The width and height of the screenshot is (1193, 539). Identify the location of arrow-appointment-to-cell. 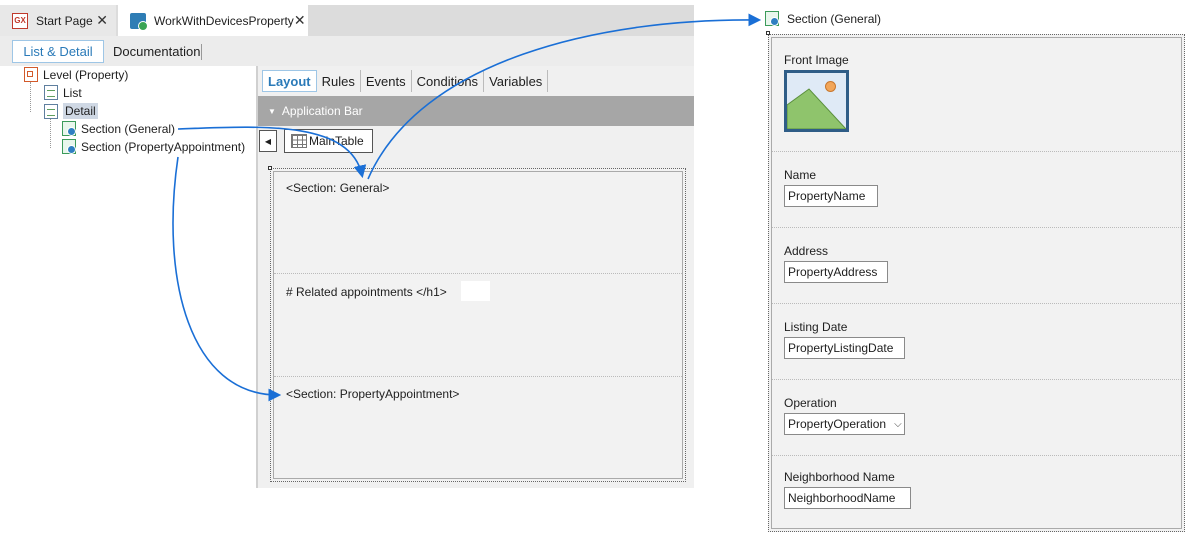
(227, 279).